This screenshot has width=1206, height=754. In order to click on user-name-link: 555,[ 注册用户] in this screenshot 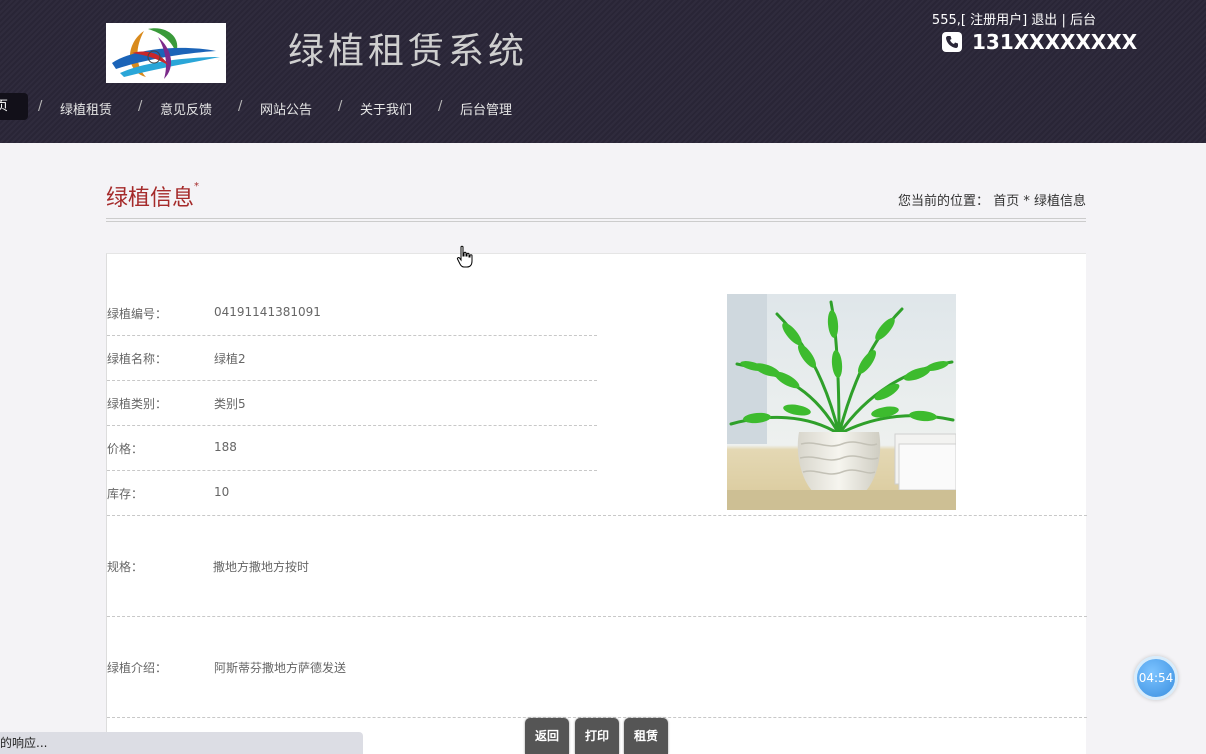, I will do `click(979, 20)`.